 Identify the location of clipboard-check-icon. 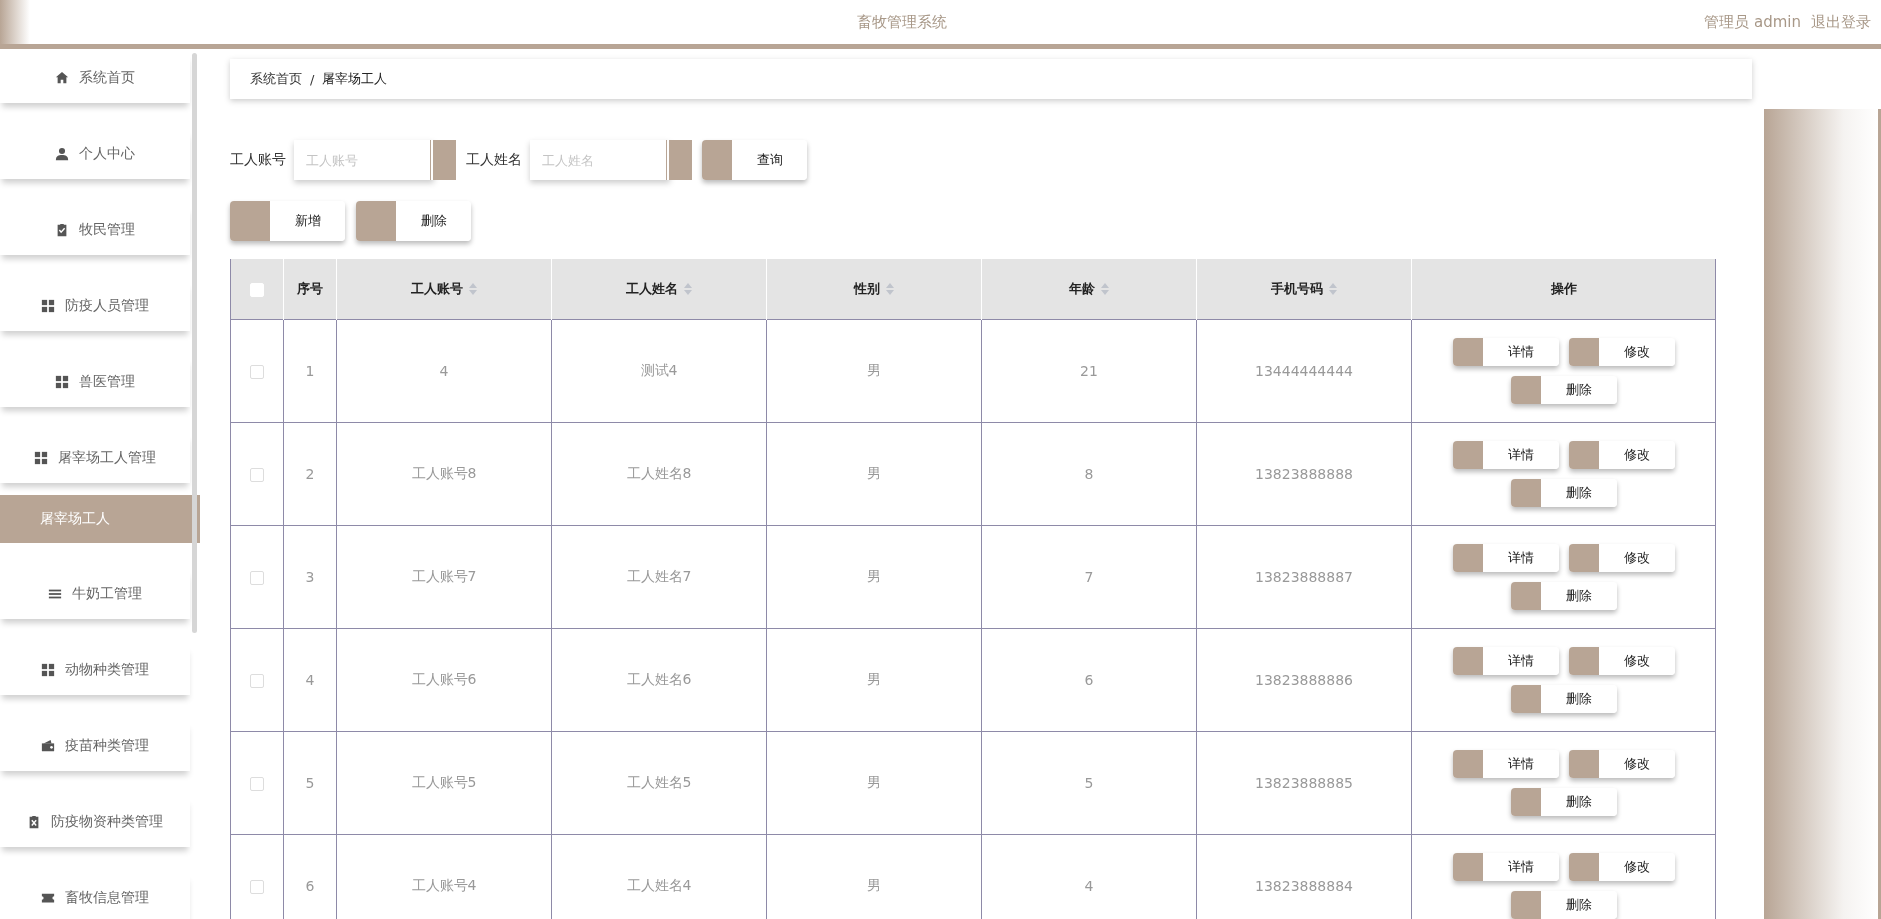
(62, 230).